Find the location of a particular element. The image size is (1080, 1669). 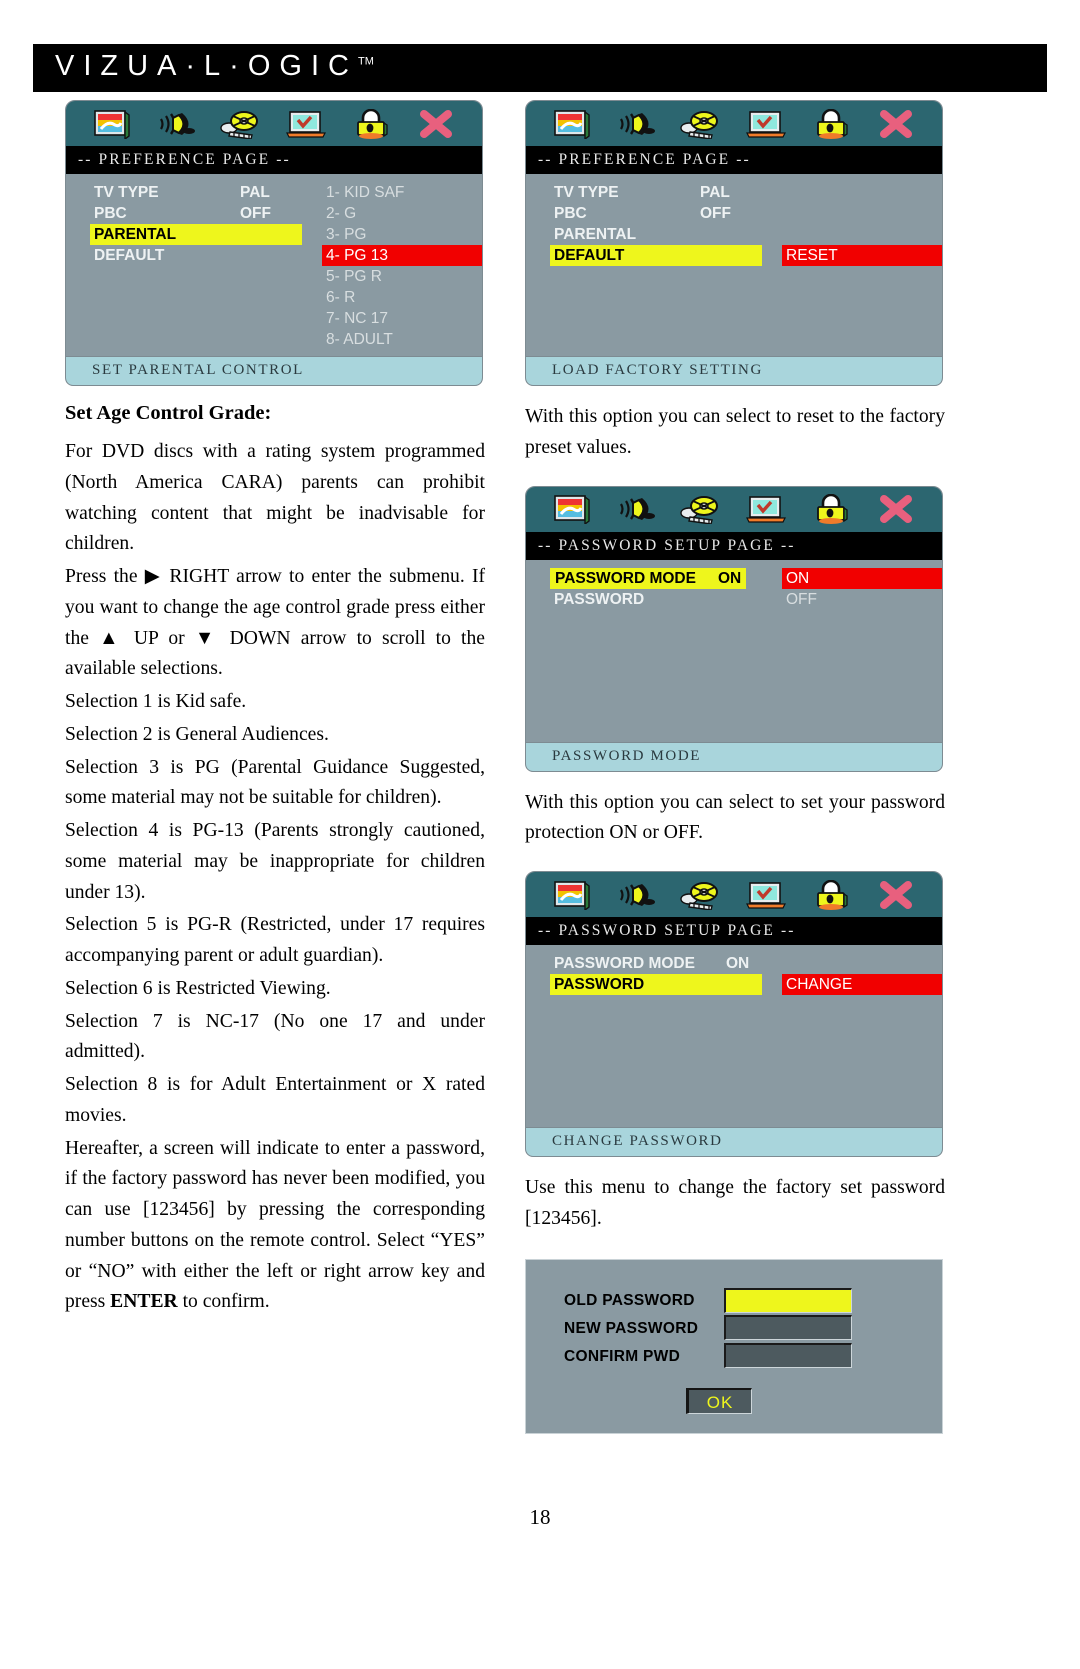

osd-option-r: 6- R is located at coordinates (402, 297).